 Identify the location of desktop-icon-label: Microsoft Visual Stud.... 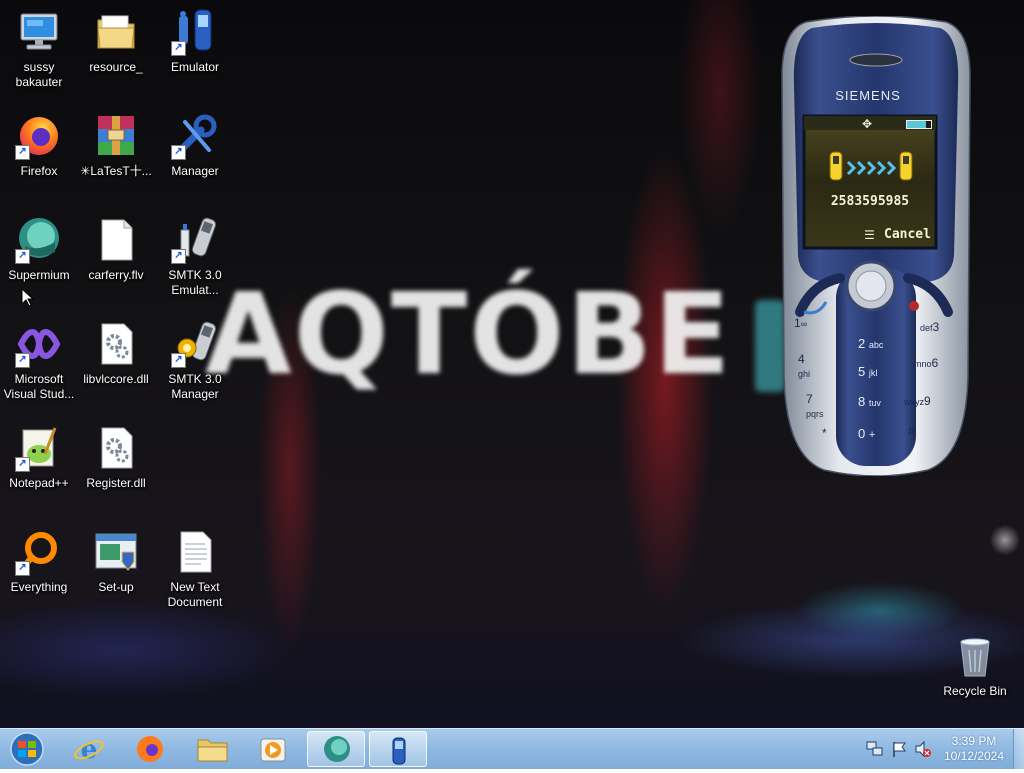
(39, 386).